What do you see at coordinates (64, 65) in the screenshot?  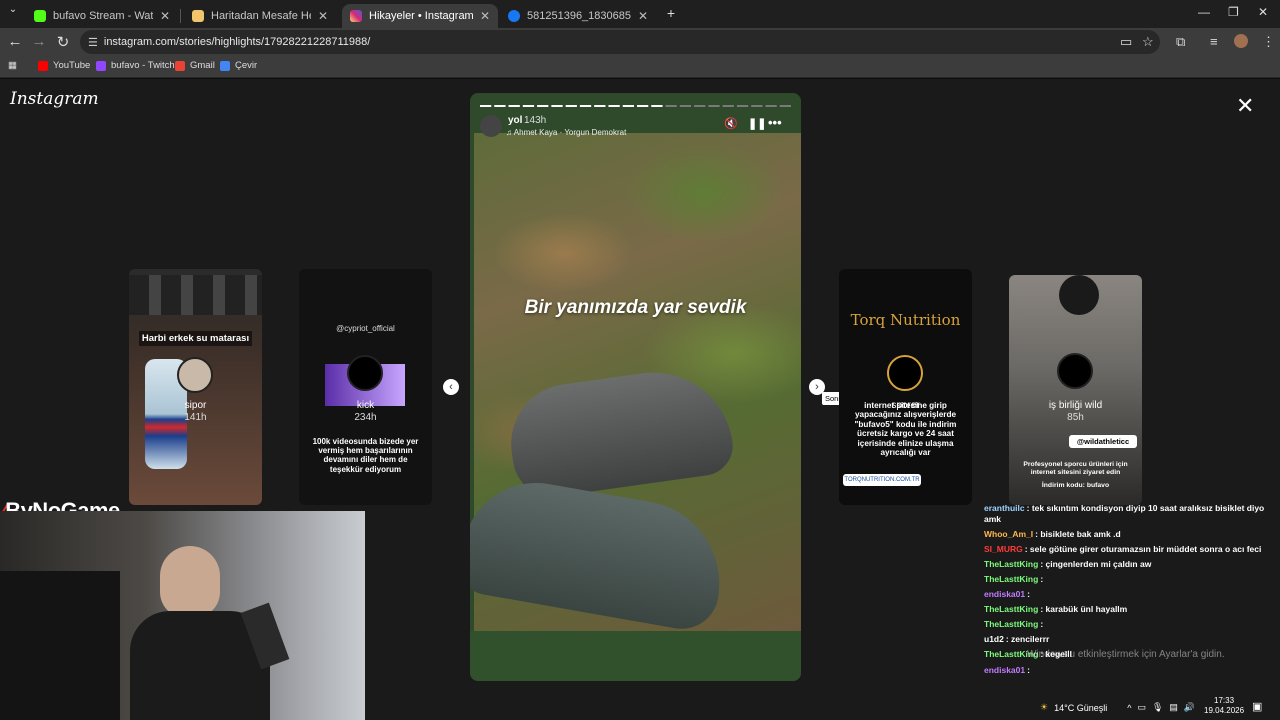 I see `bookmark-youtube: YouTube` at bounding box center [64, 65].